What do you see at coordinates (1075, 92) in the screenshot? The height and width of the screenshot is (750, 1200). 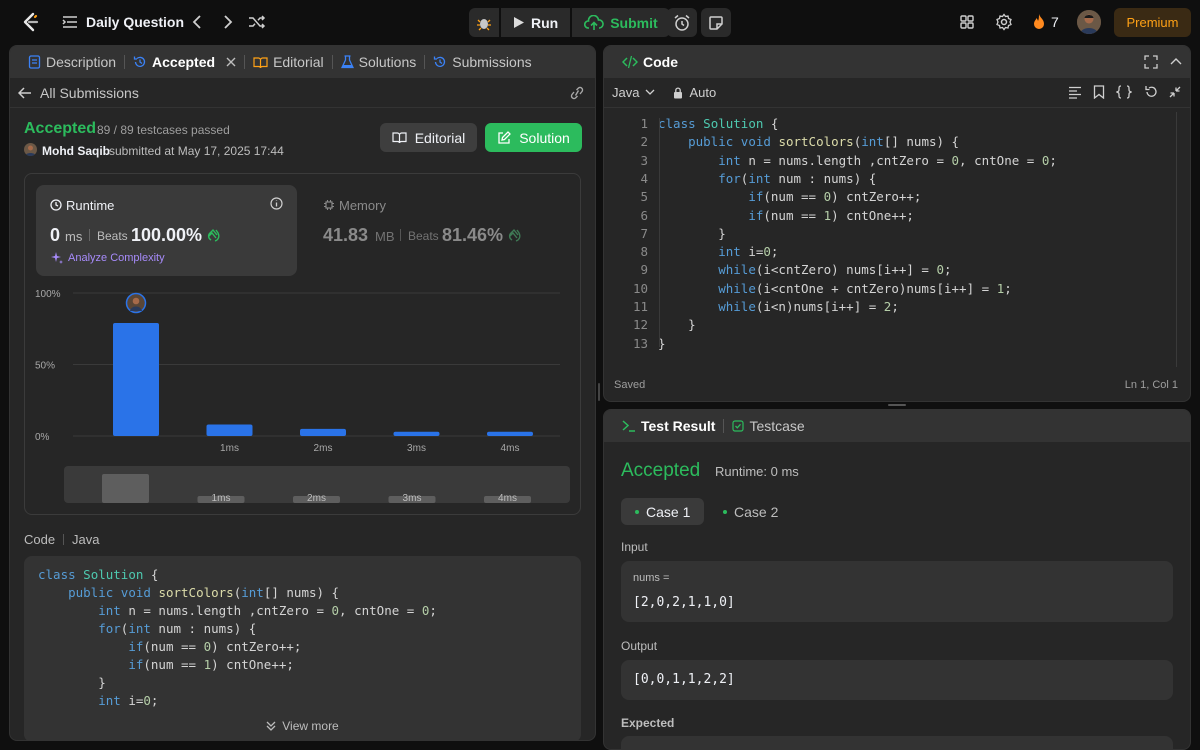 I see `format-lines-icon` at bounding box center [1075, 92].